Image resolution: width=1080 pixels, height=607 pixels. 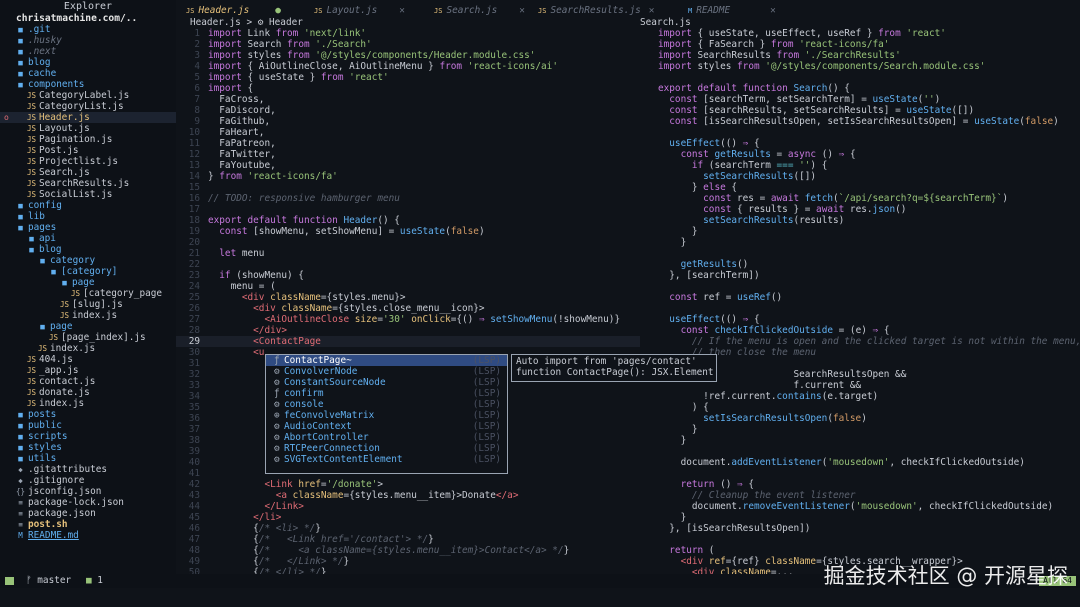 What do you see at coordinates (88, 227) in the screenshot?
I see `tree-item: ■ pages` at bounding box center [88, 227].